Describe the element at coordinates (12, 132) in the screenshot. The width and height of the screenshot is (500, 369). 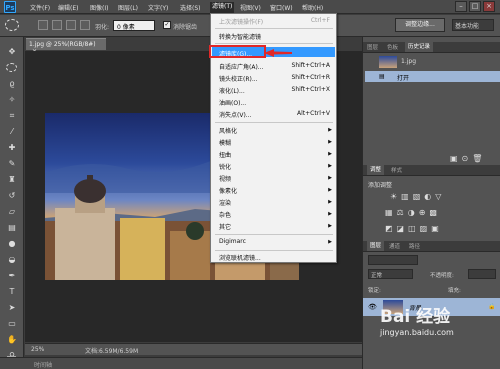
I see `eyedropper-icon: ⁄` at that location.